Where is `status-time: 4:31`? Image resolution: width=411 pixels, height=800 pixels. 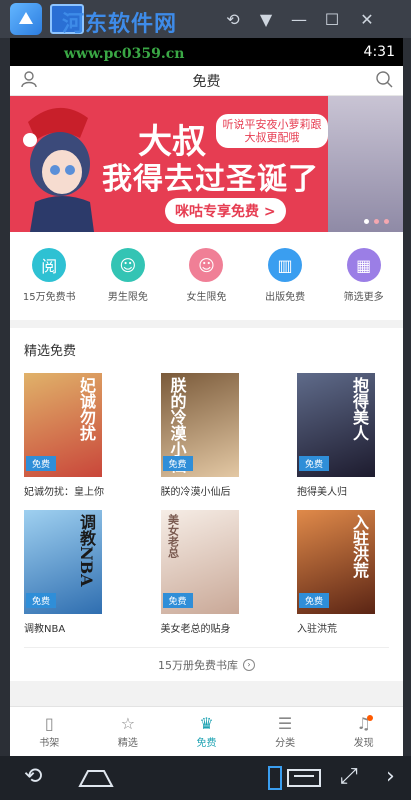 status-time: 4:31 is located at coordinates (379, 52).